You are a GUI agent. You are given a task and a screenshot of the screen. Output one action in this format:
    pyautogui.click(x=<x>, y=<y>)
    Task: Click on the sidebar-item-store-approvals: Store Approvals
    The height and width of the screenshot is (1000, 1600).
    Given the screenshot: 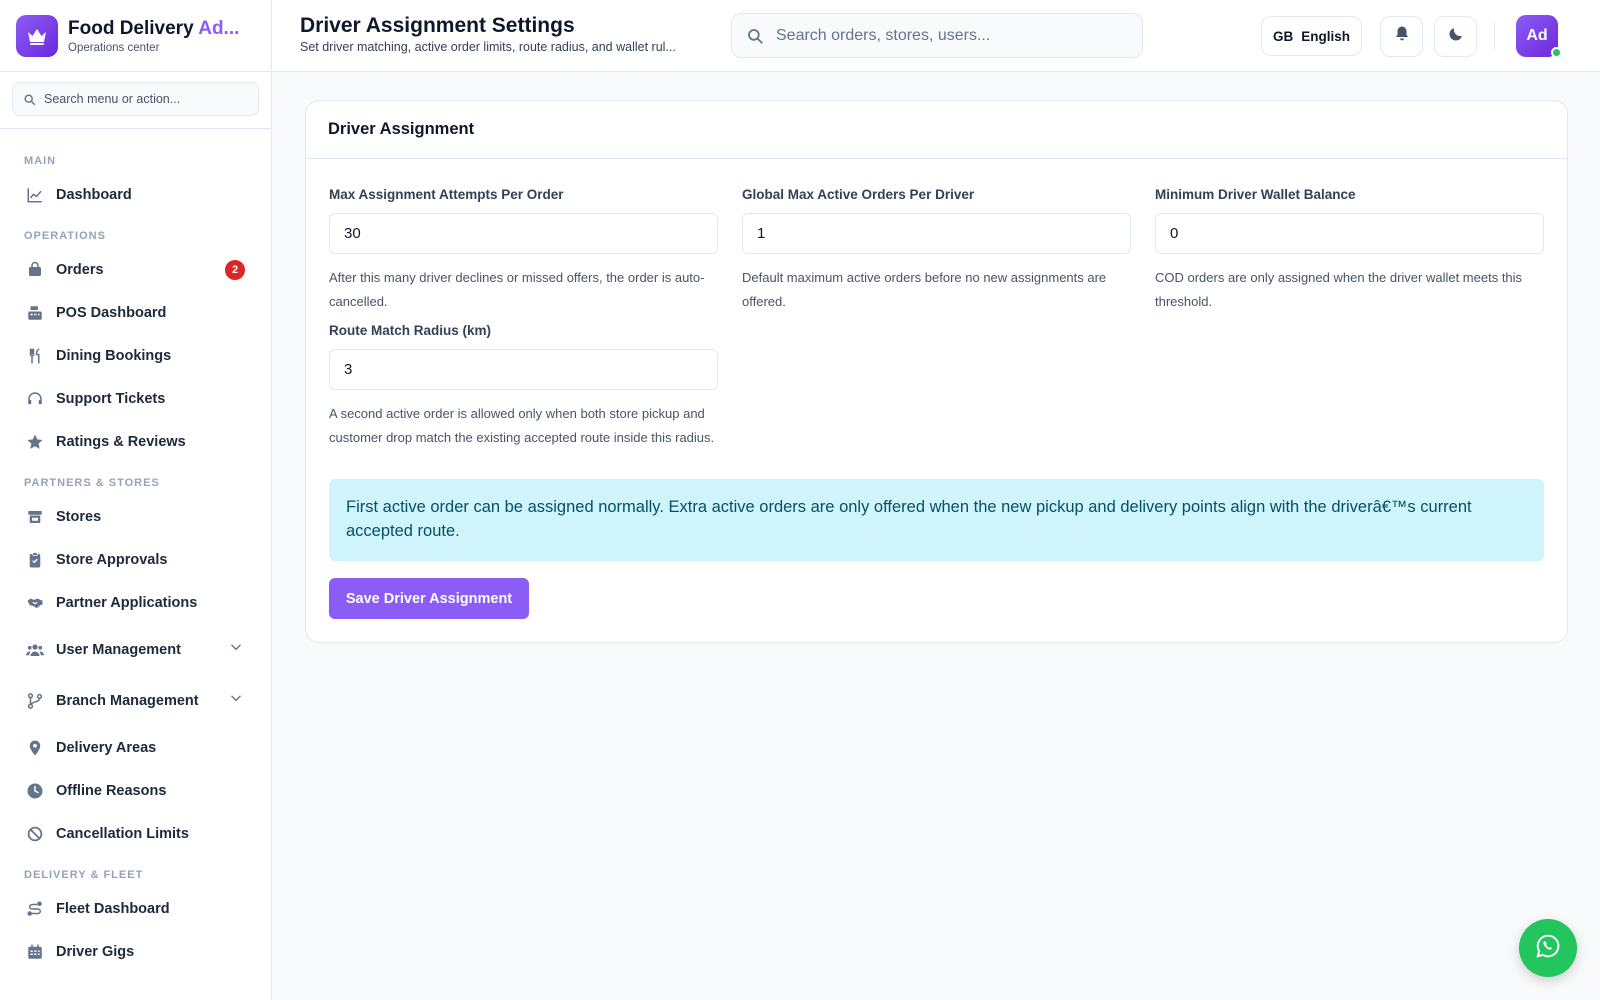 What is the action you would take?
    pyautogui.click(x=135, y=559)
    